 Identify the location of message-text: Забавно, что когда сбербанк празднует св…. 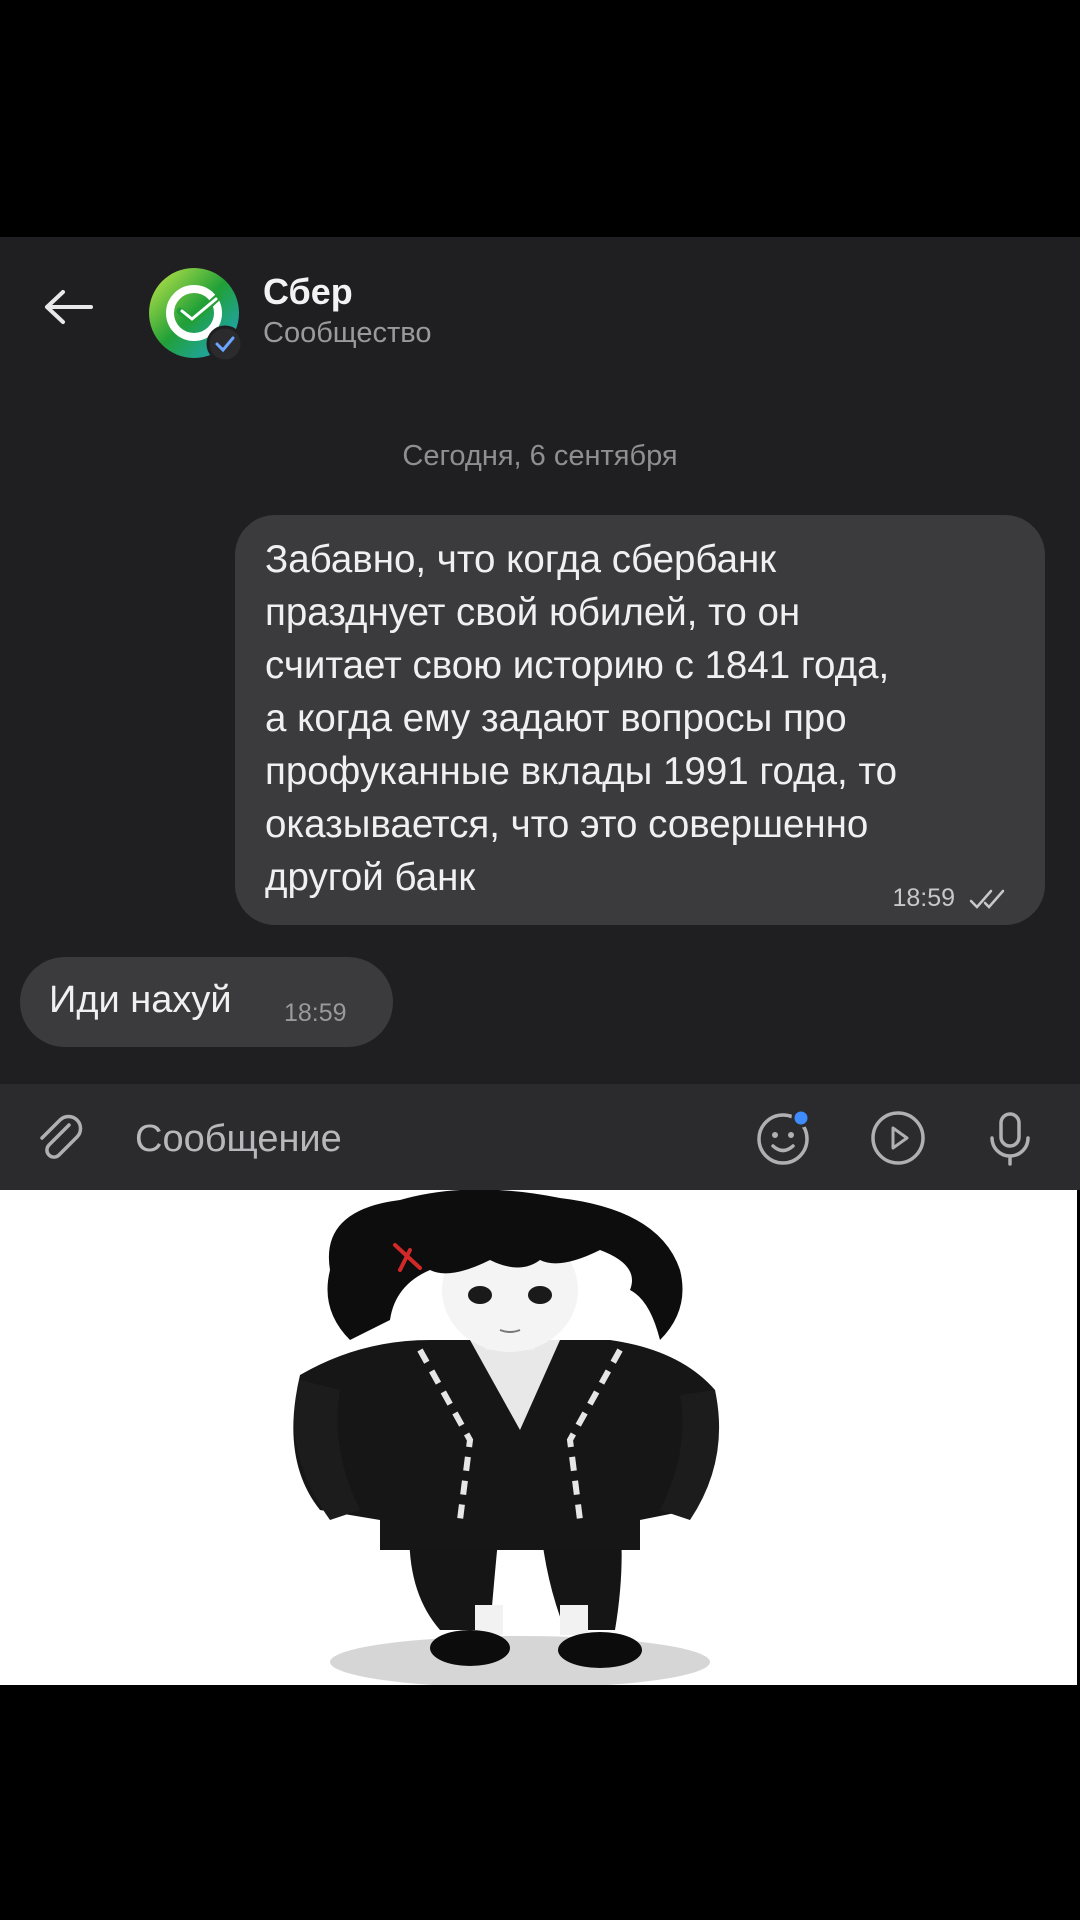
(581, 718).